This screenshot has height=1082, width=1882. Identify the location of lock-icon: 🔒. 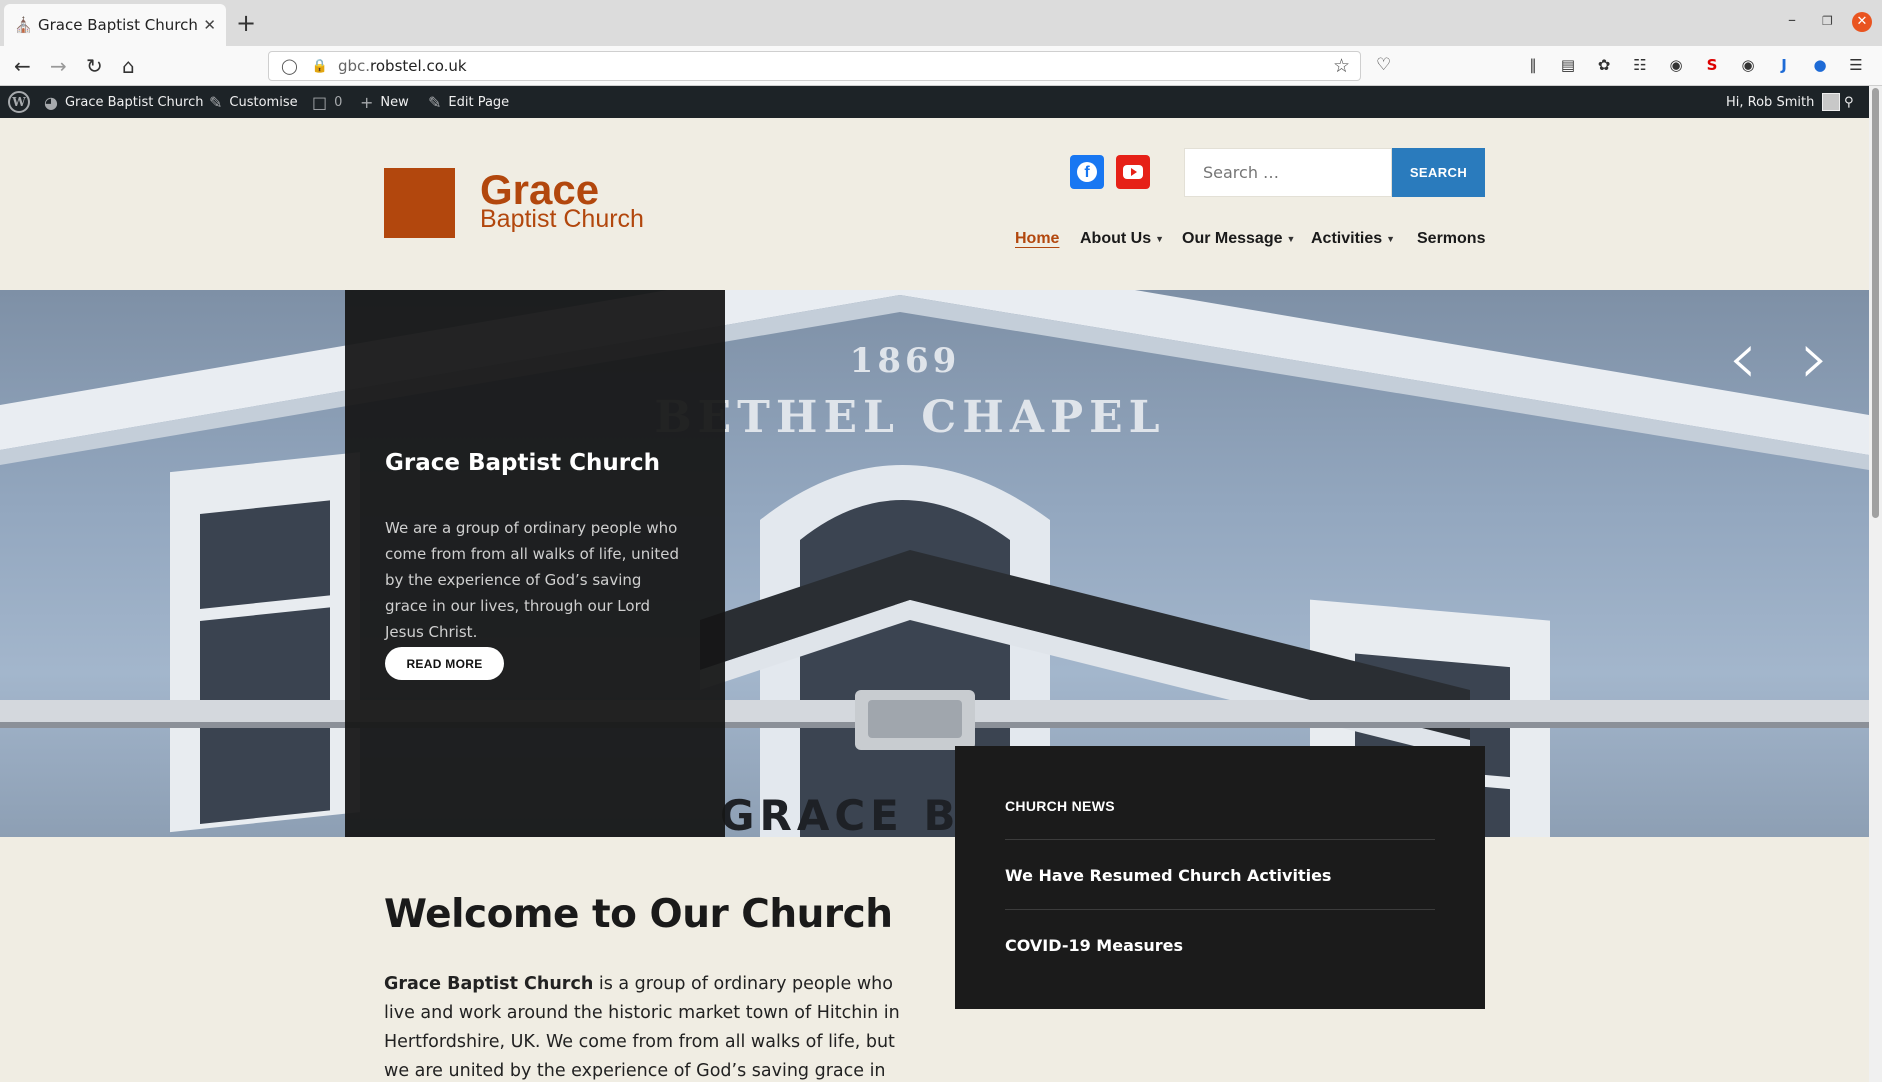
(320, 66).